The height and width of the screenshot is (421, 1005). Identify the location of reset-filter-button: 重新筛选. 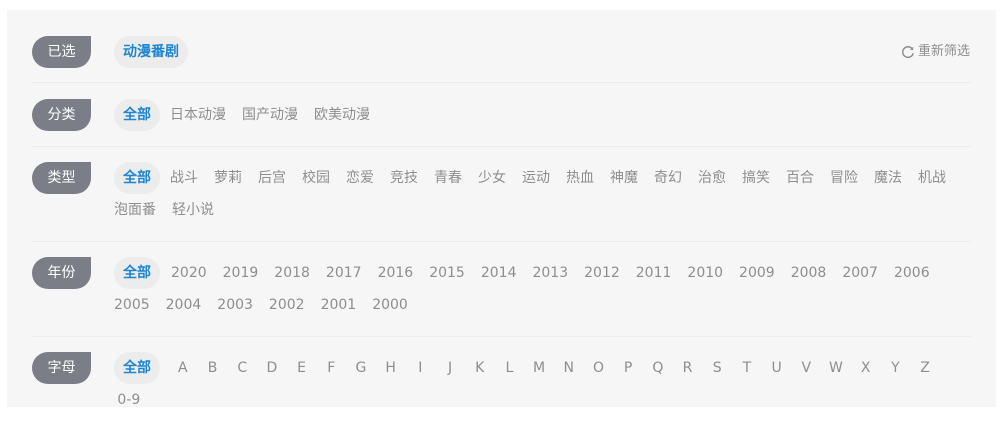
(935, 52).